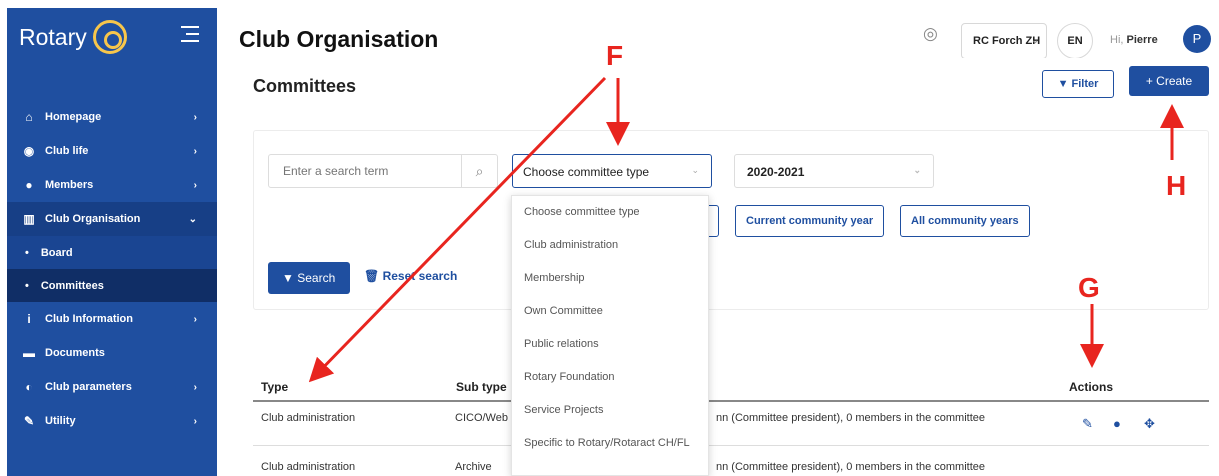  I want to click on dropdown-option: Club administration, so click(610, 245).